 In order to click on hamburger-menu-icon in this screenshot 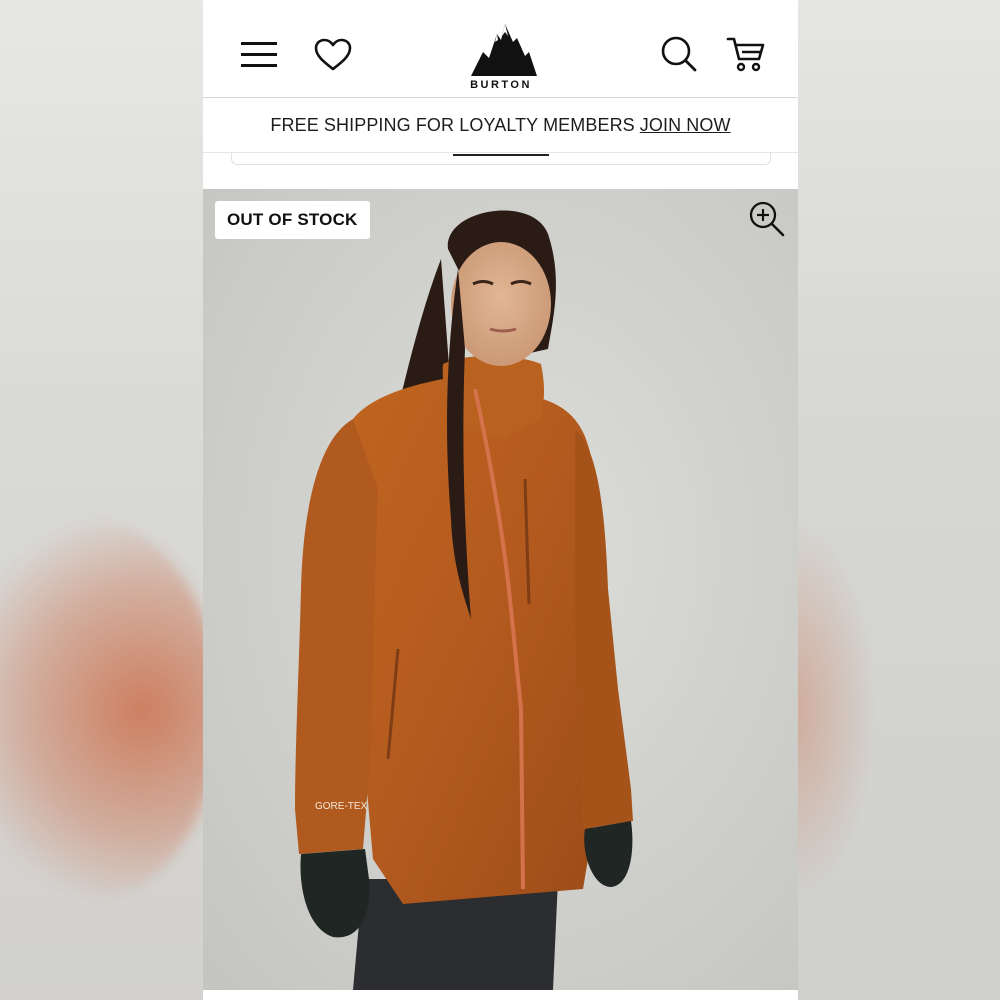, I will do `click(259, 54)`.